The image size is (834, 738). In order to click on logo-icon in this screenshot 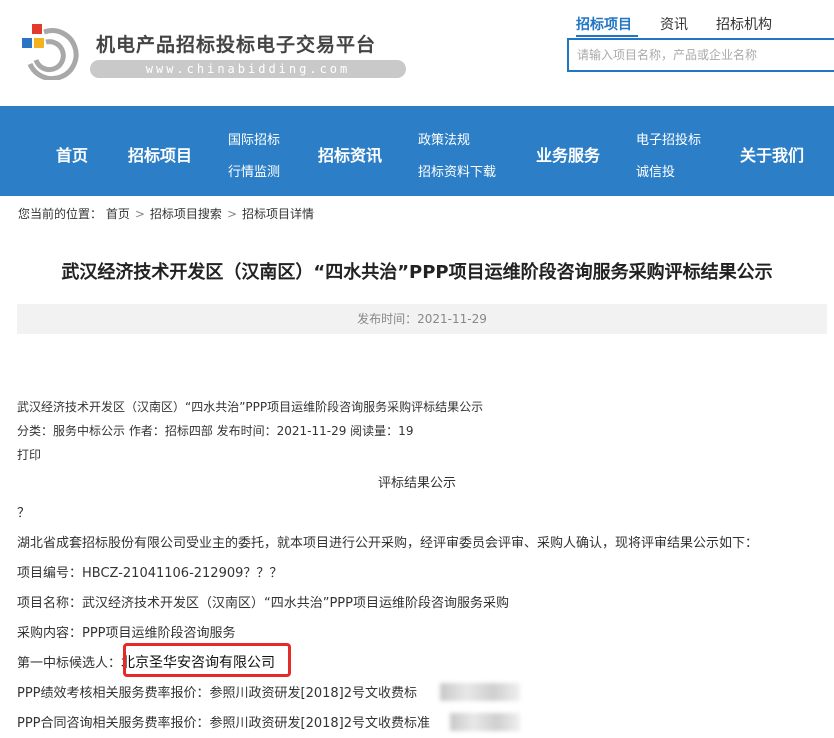, I will do `click(51, 52)`.